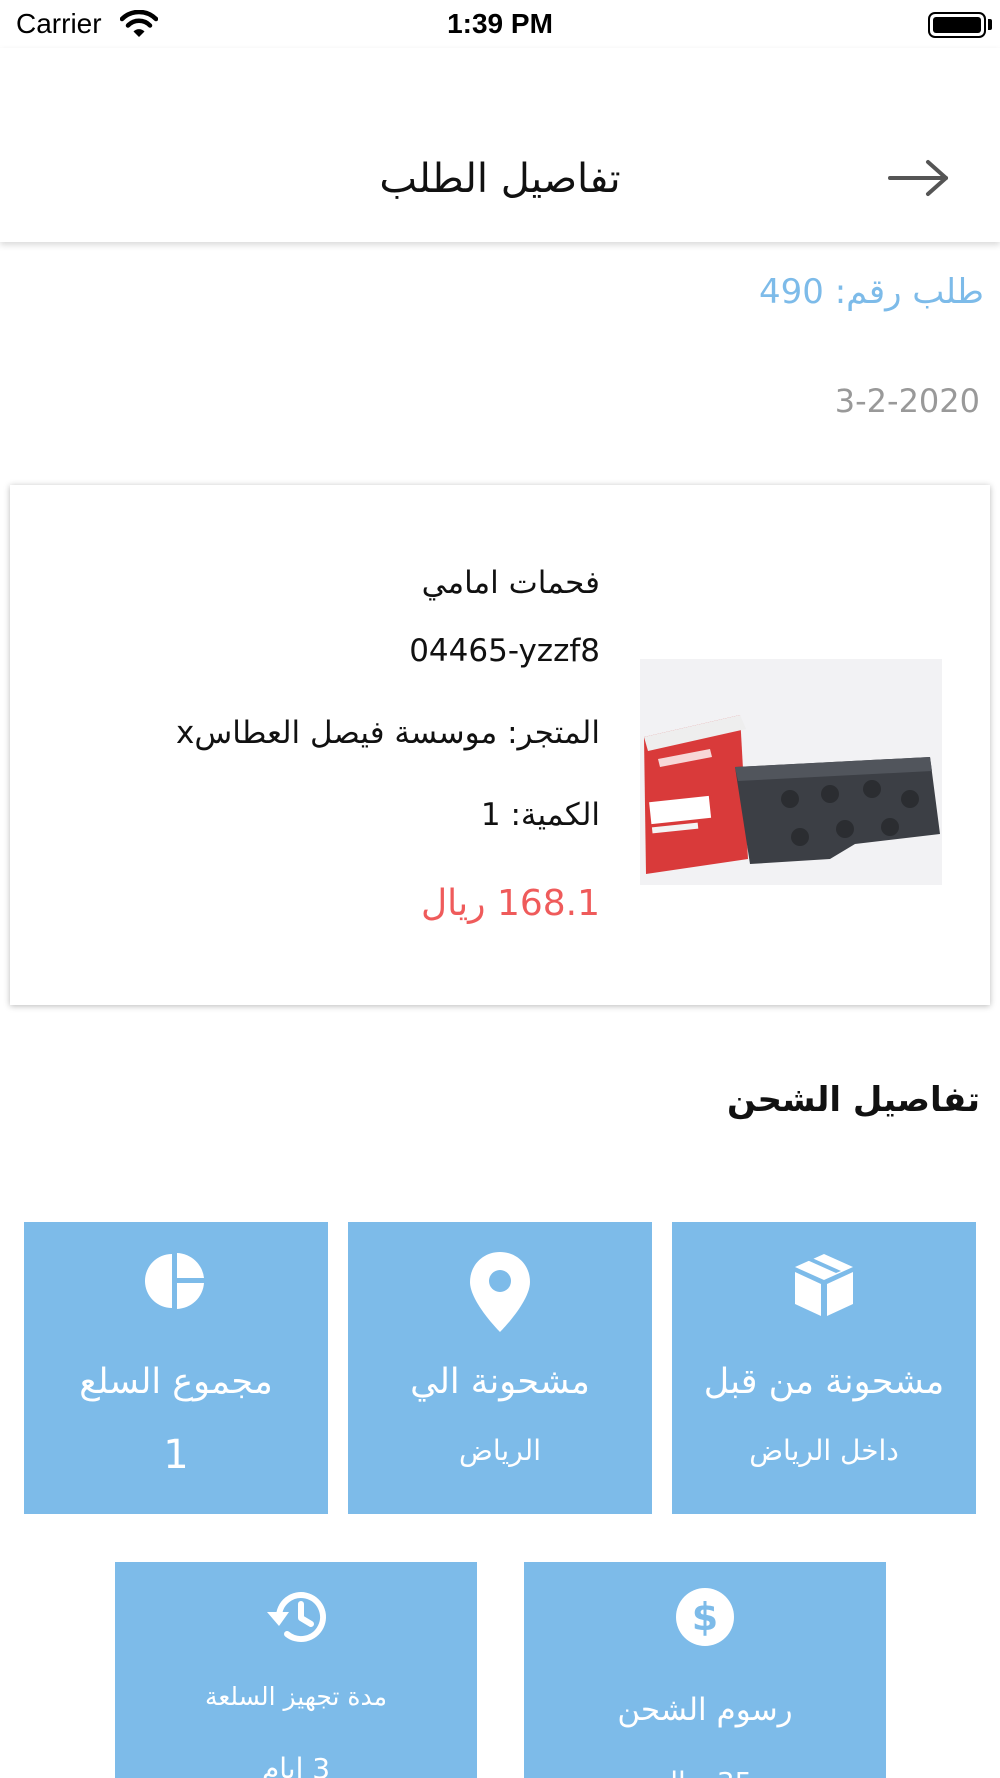 Image resolution: width=1000 pixels, height=1778 pixels. Describe the element at coordinates (510, 583) in the screenshot. I see `product-name: فحمات امامي` at that location.